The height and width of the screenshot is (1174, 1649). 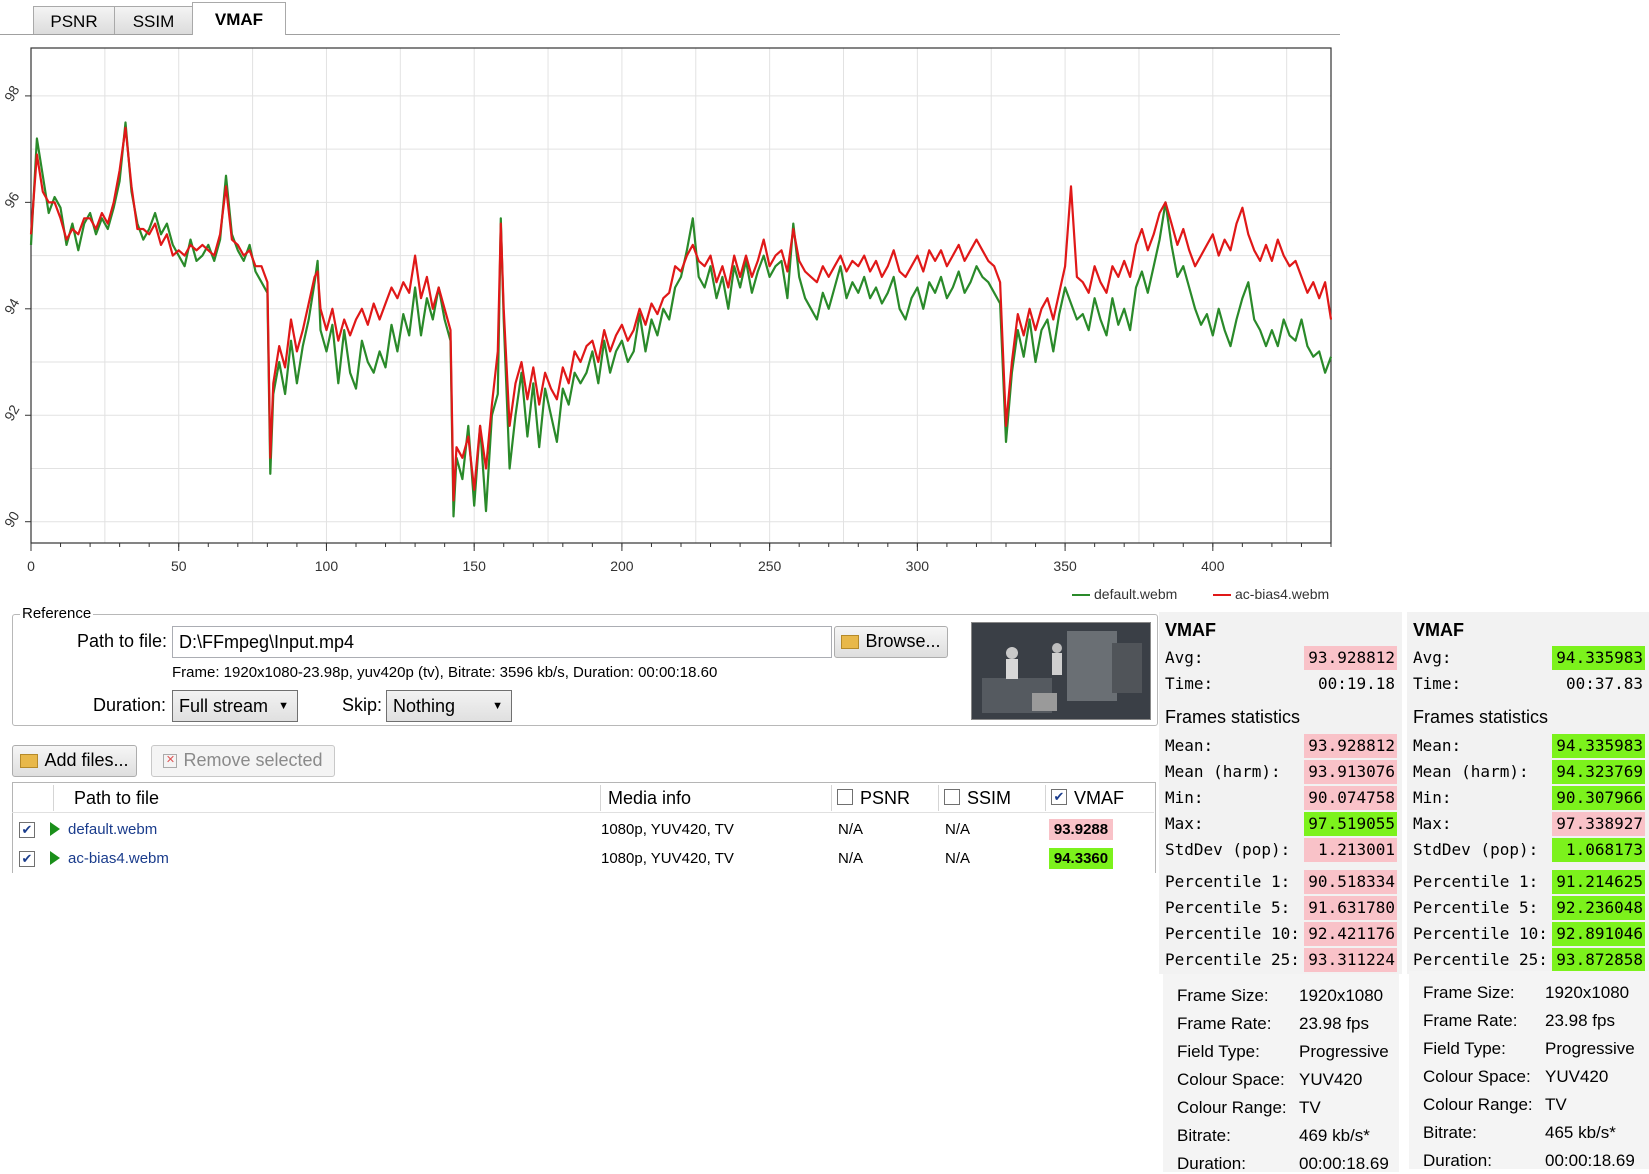 I want to click on info-value: 23.98 fps, so click(x=1334, y=1023).